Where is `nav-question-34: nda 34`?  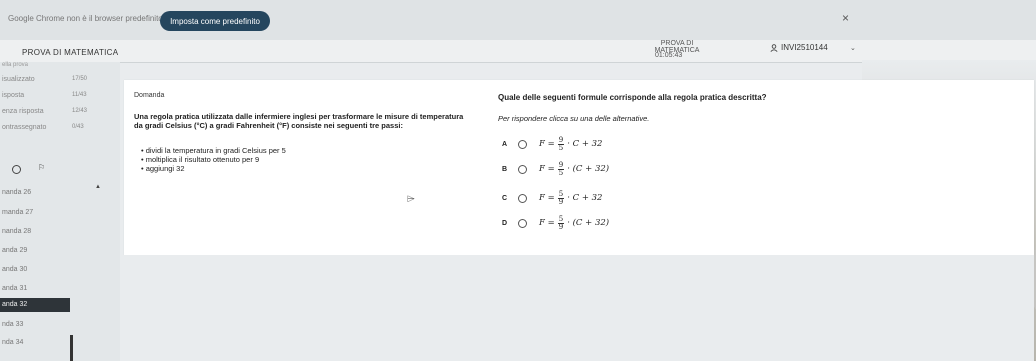
nav-question-34: nda 34 is located at coordinates (35, 343).